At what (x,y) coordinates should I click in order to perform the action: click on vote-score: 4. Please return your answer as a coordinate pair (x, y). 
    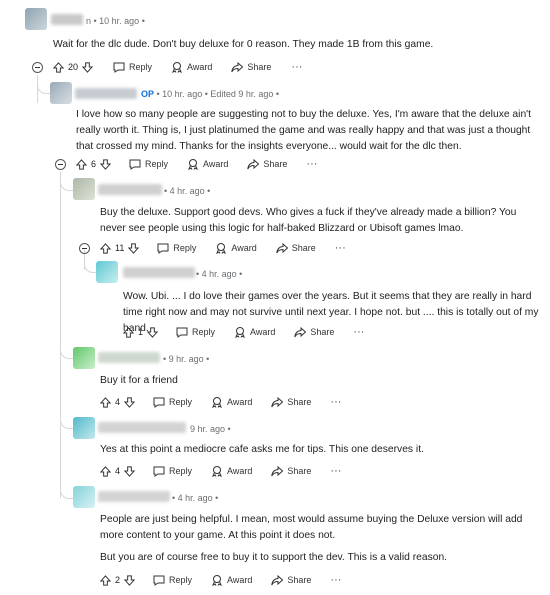
    Looking at the image, I should click on (118, 402).